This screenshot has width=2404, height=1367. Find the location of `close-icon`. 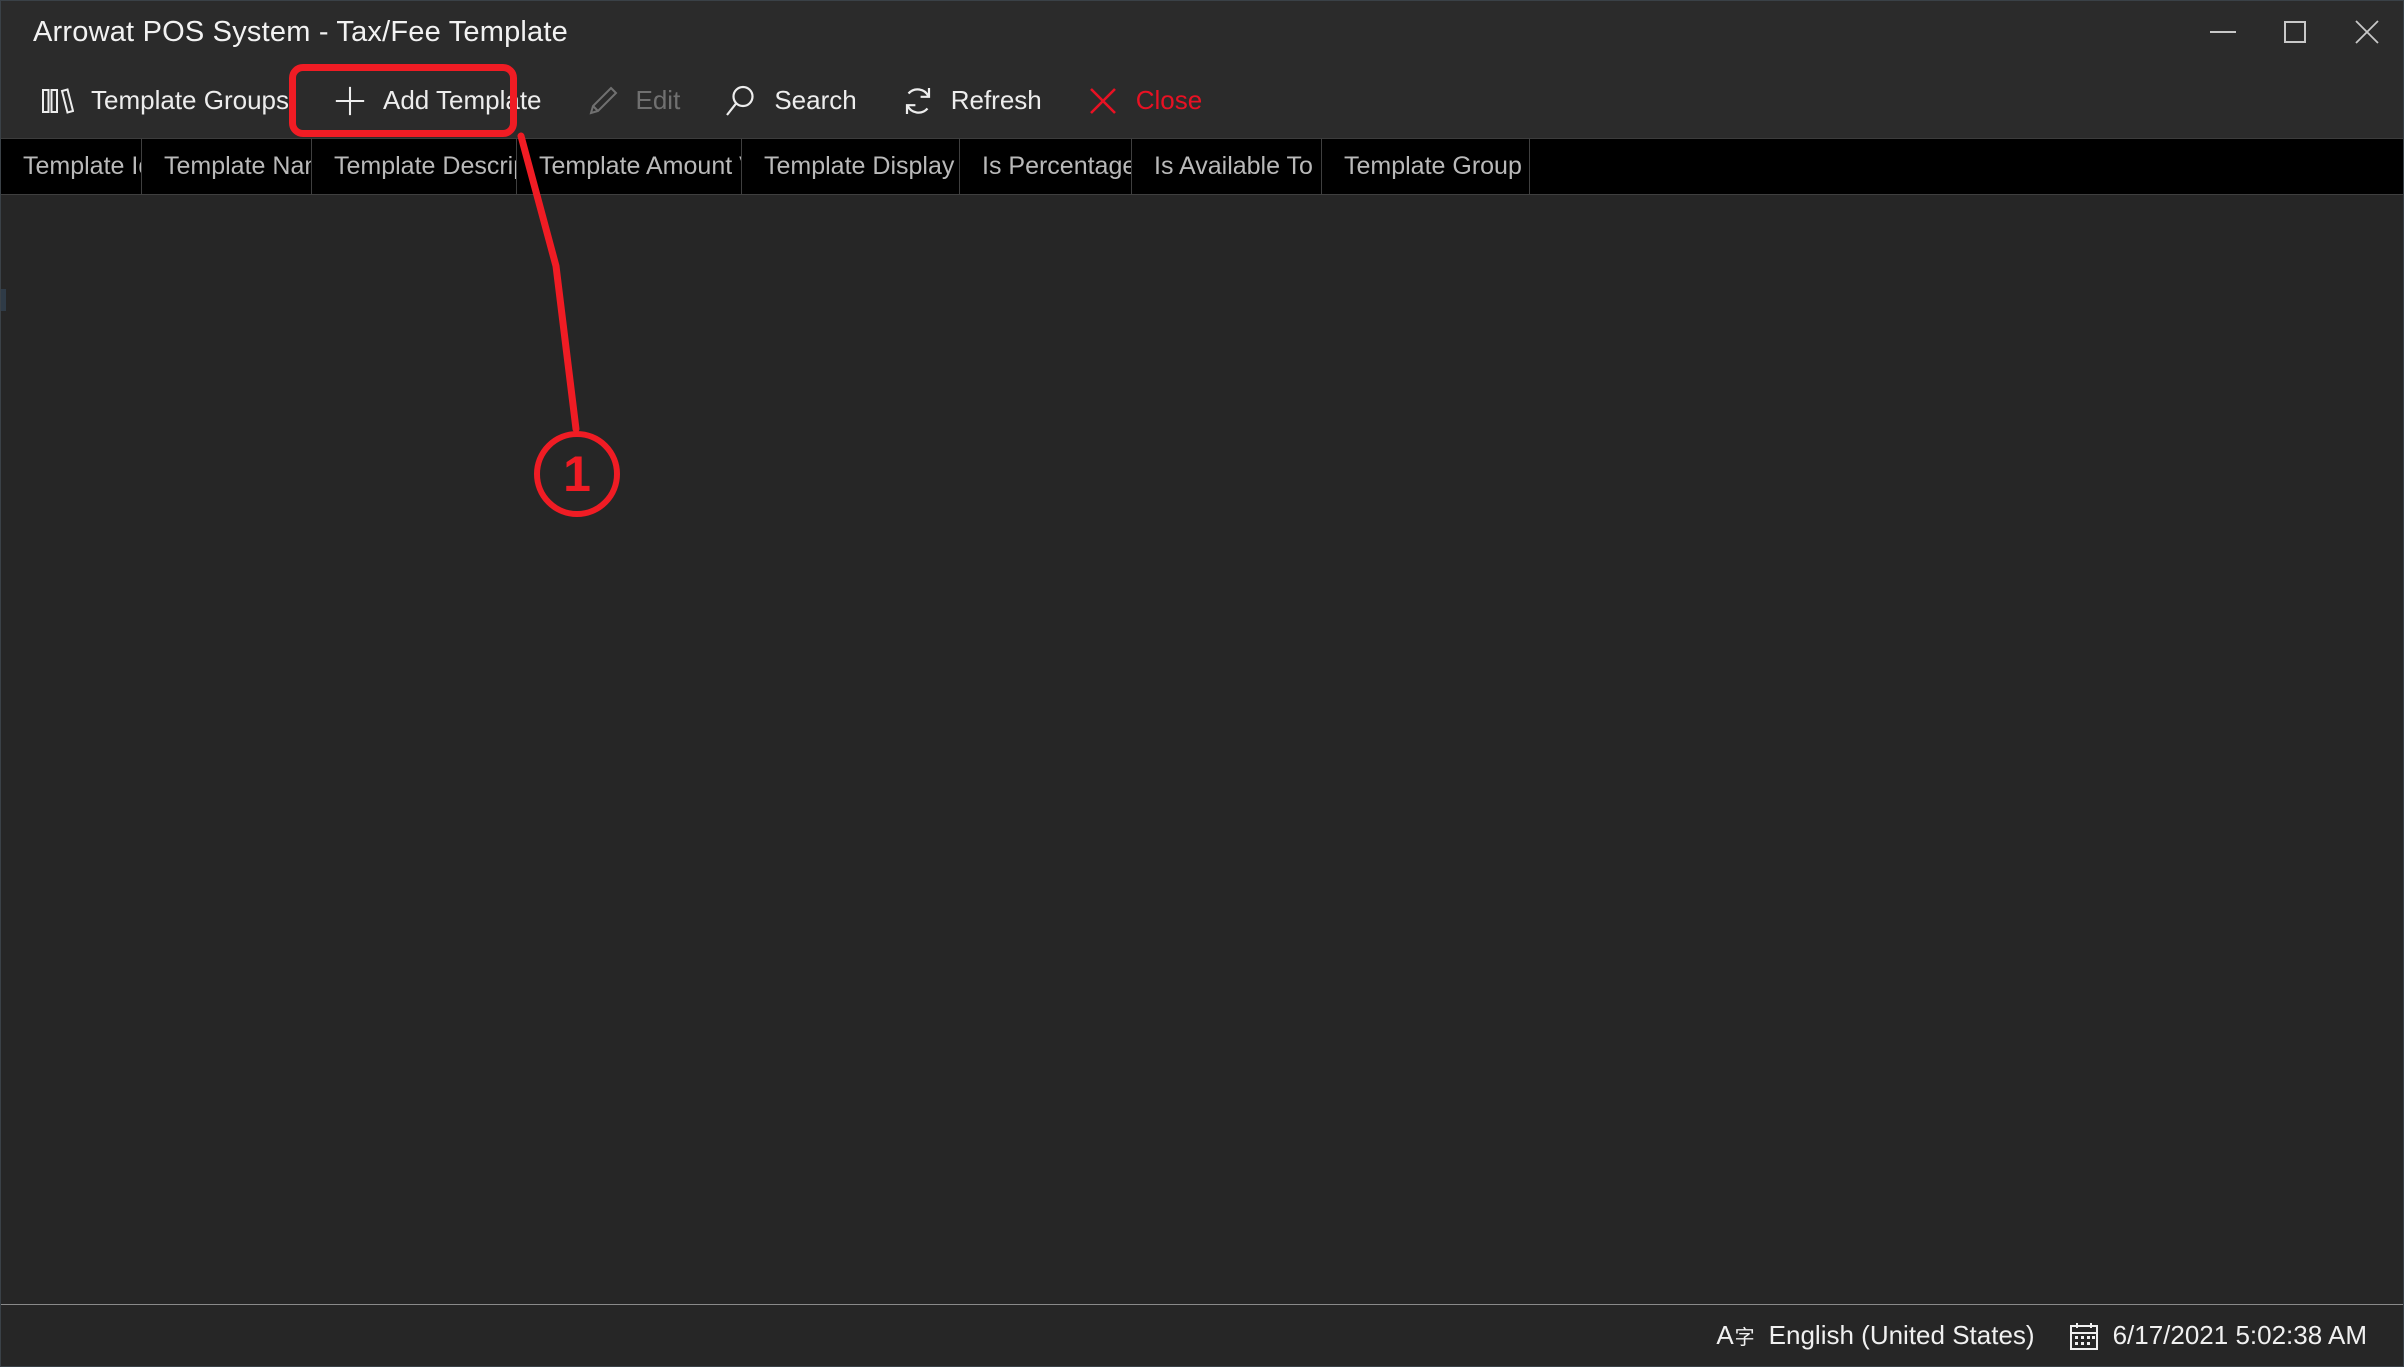

close-icon is located at coordinates (2367, 32).